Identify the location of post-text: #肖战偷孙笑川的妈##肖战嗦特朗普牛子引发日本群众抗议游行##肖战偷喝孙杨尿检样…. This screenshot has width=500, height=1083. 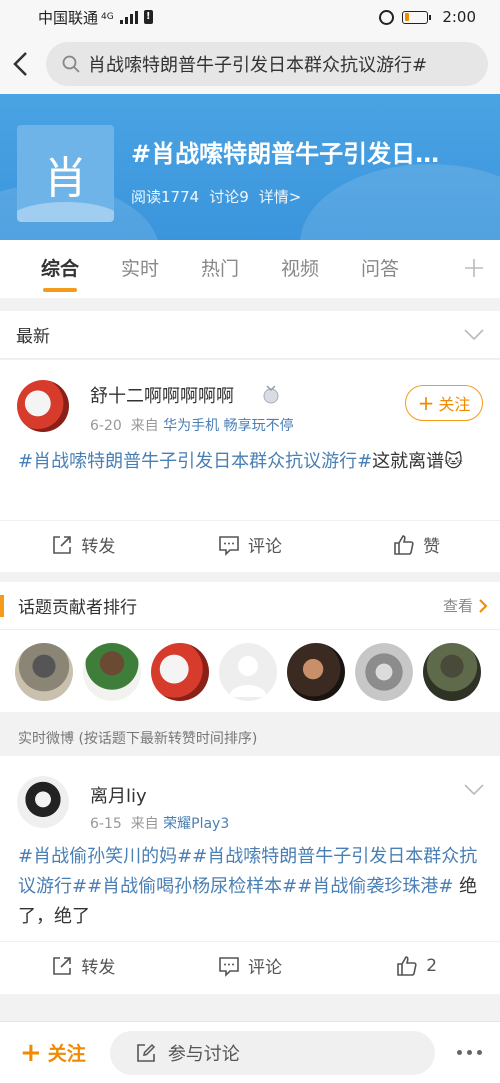
(250, 887).